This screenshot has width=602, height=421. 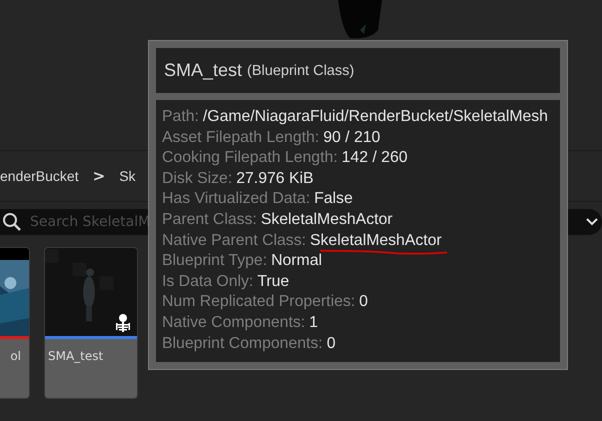 What do you see at coordinates (313, 322) in the screenshot?
I see `property-value: 1` at bounding box center [313, 322].